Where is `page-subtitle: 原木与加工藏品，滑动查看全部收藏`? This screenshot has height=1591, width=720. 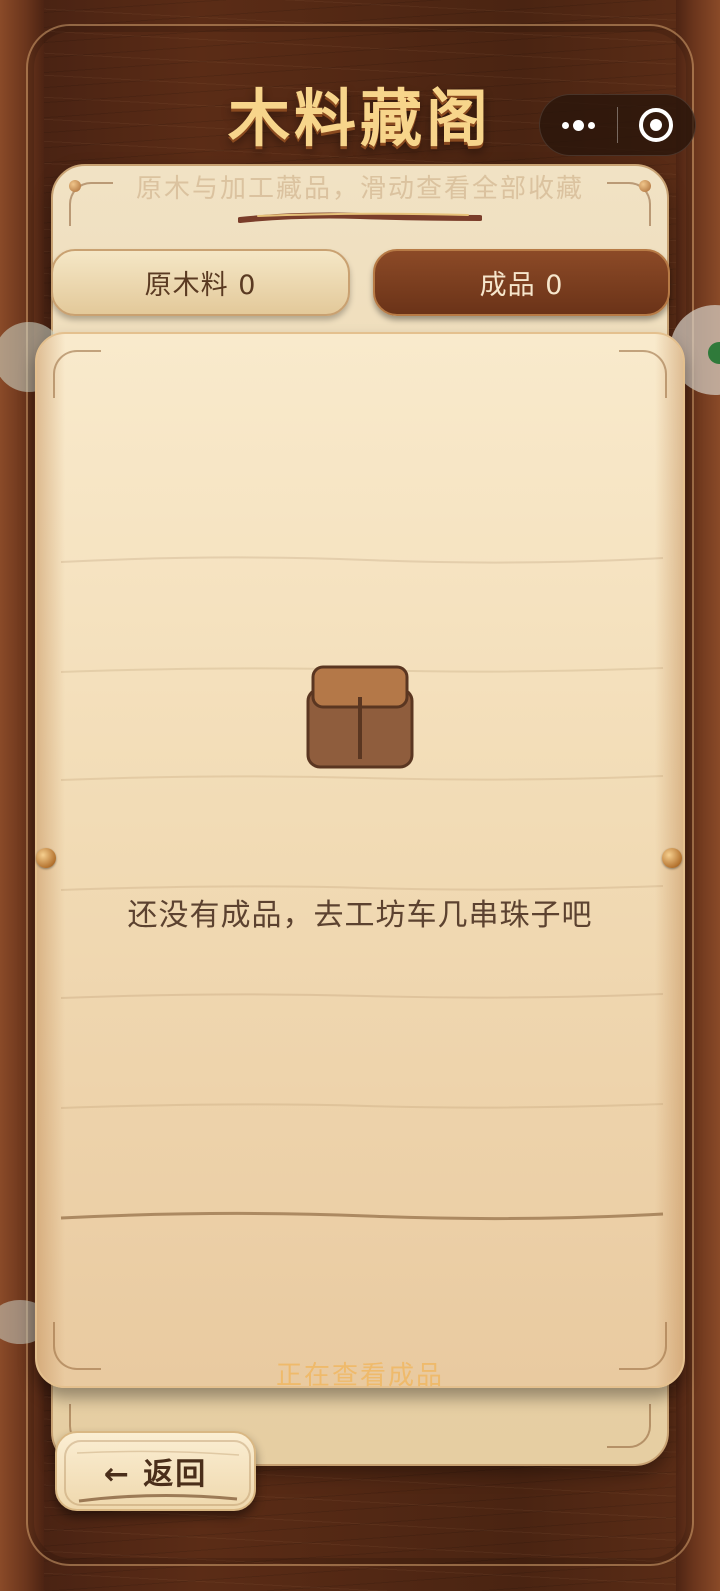 page-subtitle: 原木与加工藏品，滑动查看全部收藏 is located at coordinates (359, 189).